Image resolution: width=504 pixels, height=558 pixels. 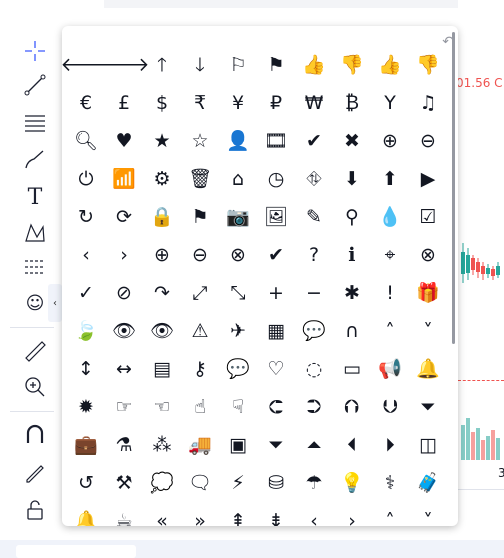 I want to click on rupee-icon: ₹, so click(x=200, y=103).